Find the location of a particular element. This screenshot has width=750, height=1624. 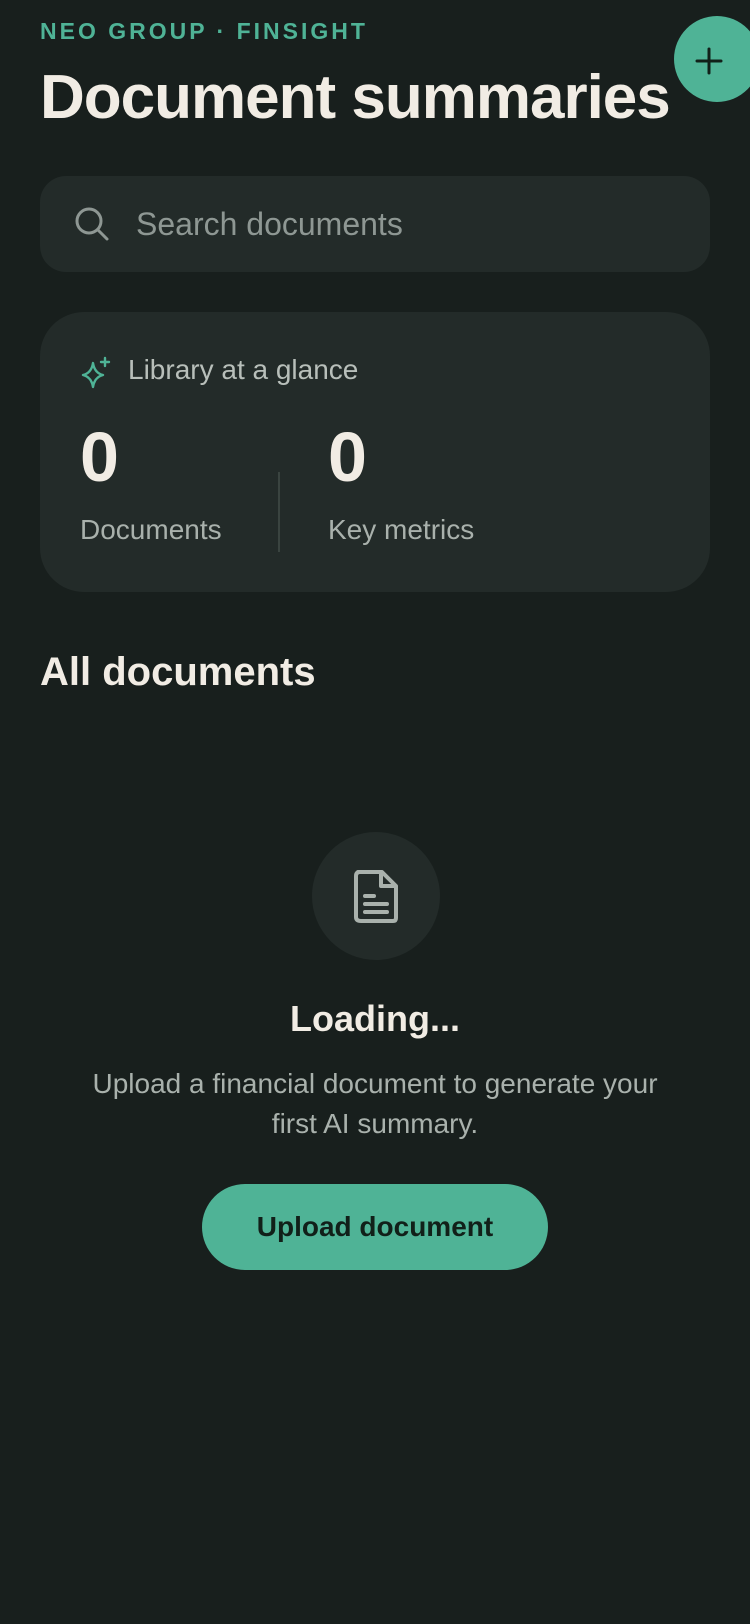

section-title: All documents is located at coordinates (178, 672).